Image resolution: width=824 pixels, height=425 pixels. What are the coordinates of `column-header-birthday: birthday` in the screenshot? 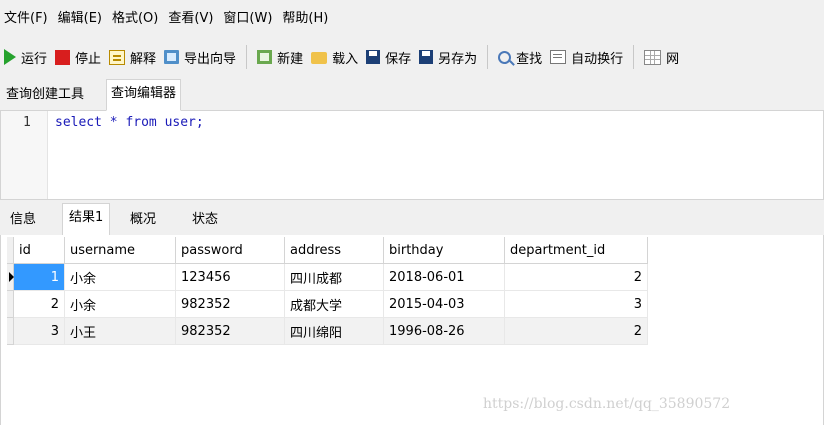 It's located at (444, 250).